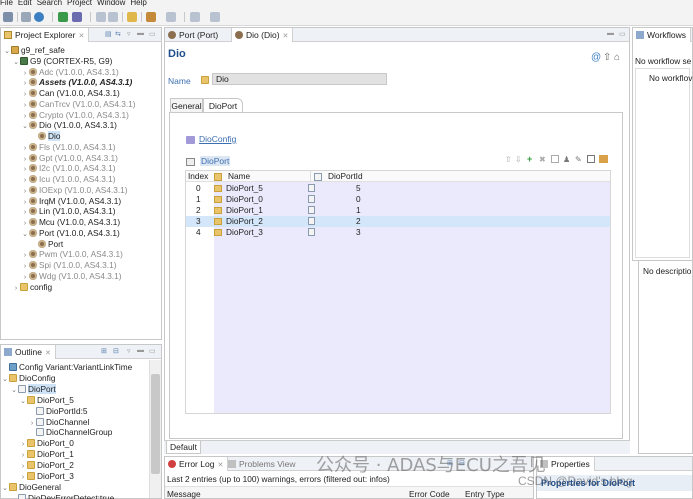  Describe the element at coordinates (215, 17) in the screenshot. I see `history-icon` at that location.